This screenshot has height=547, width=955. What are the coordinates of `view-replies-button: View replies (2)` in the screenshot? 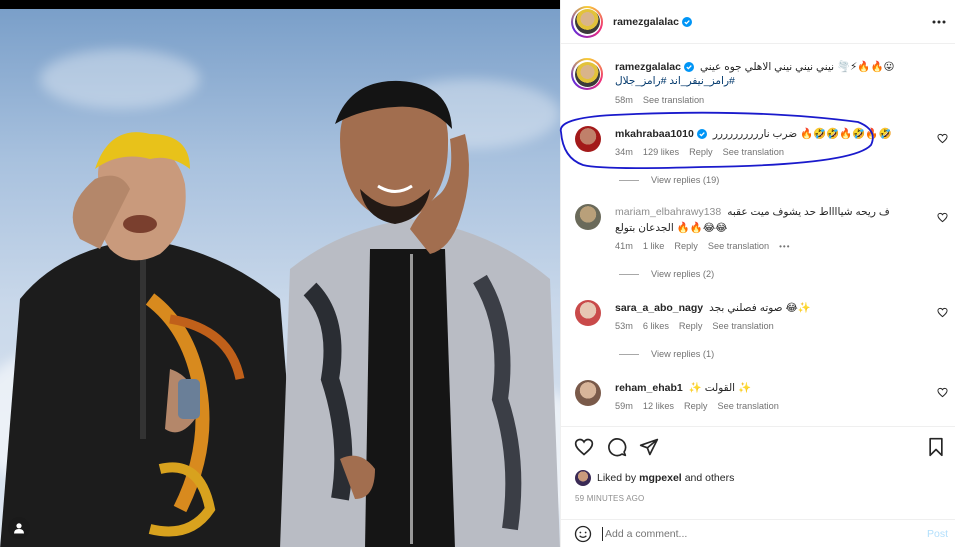 It's located at (666, 274).